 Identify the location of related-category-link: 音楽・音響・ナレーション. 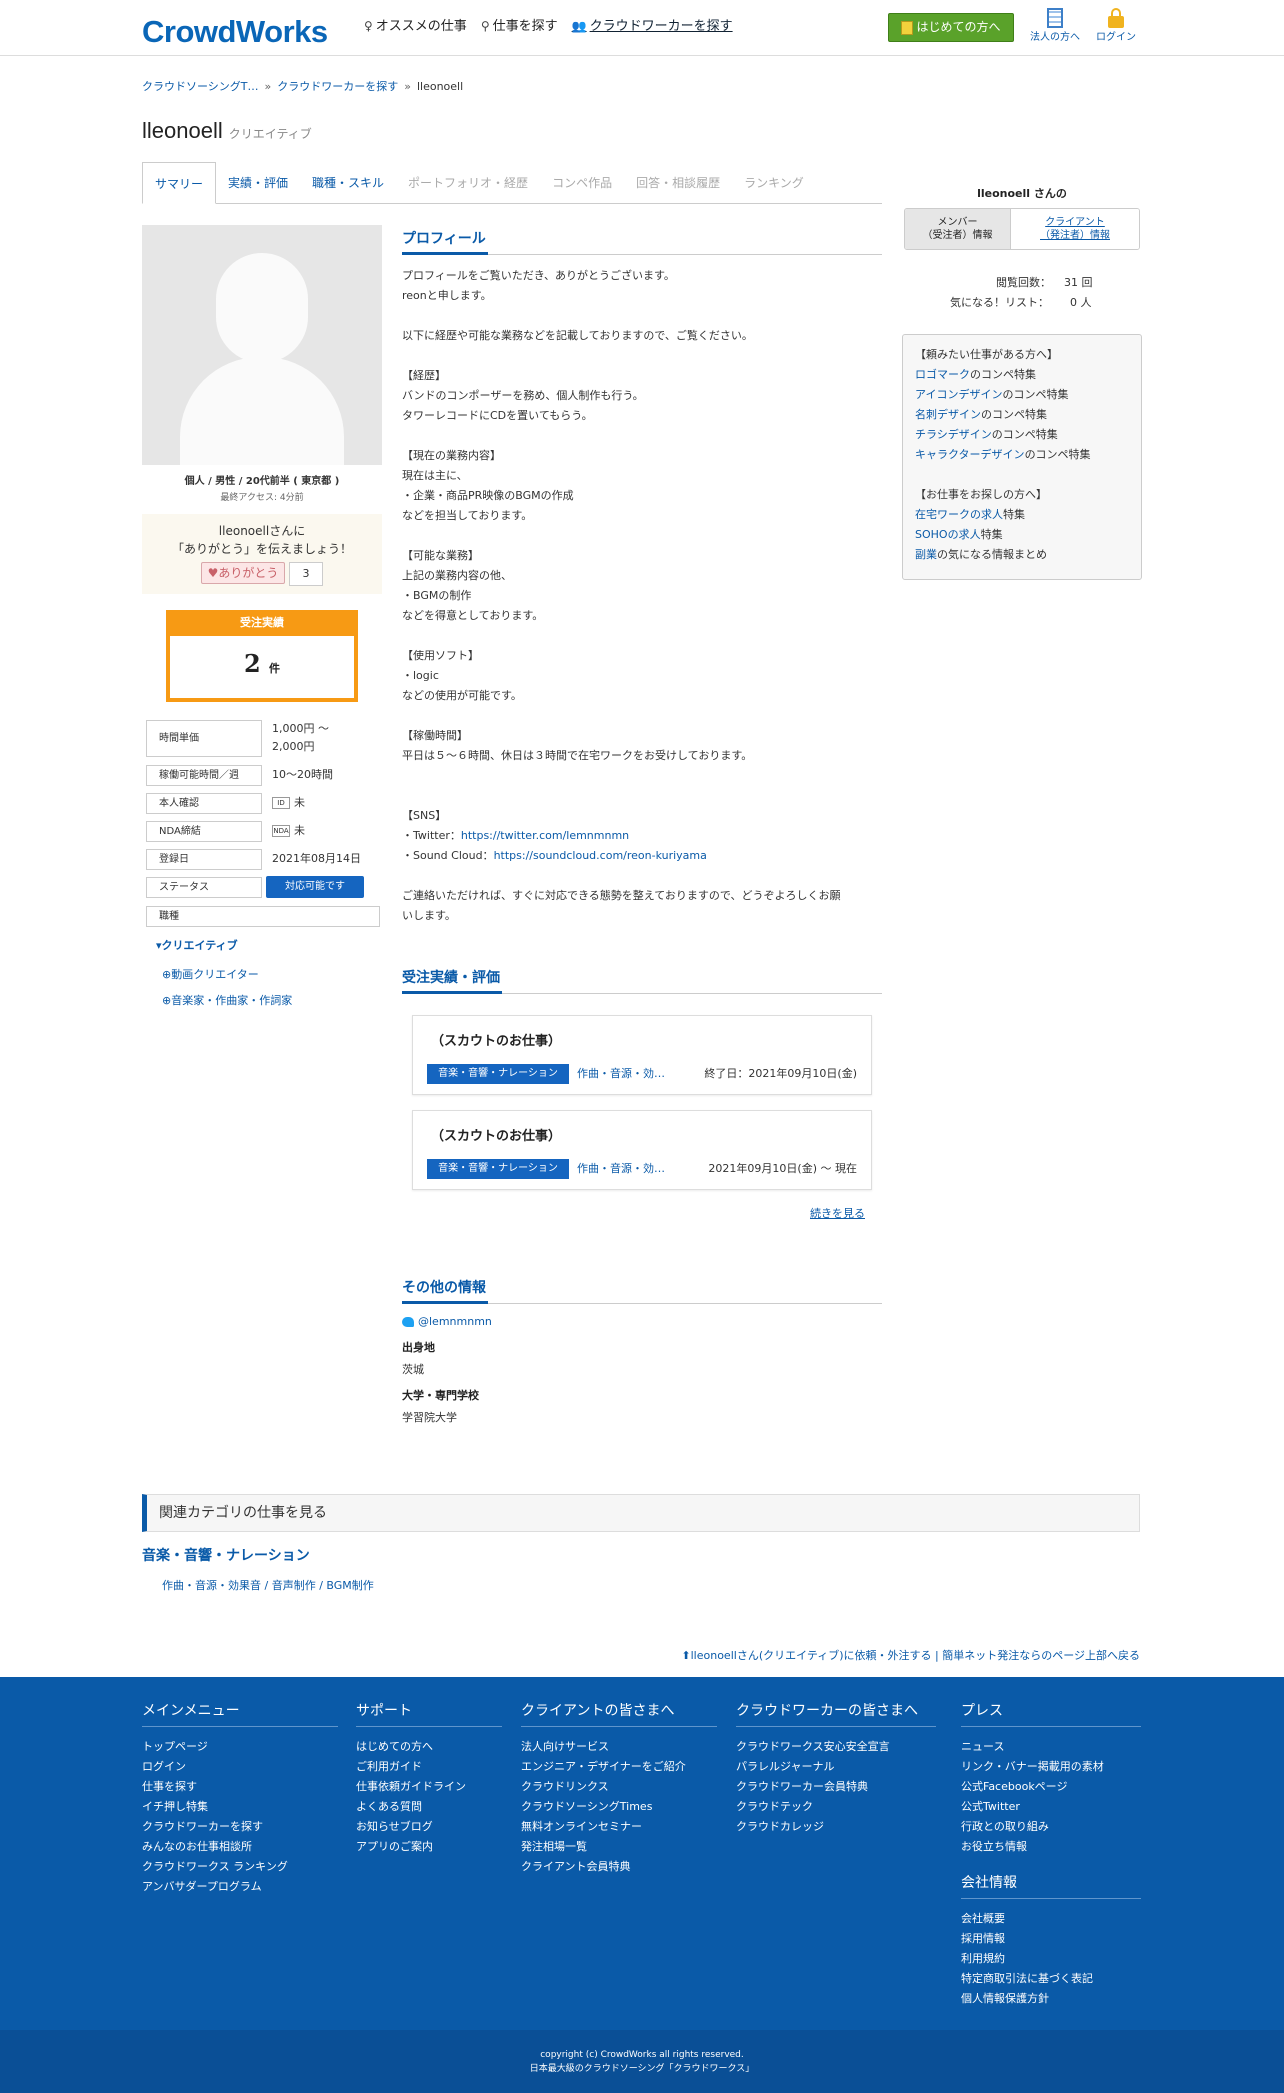
(226, 1556).